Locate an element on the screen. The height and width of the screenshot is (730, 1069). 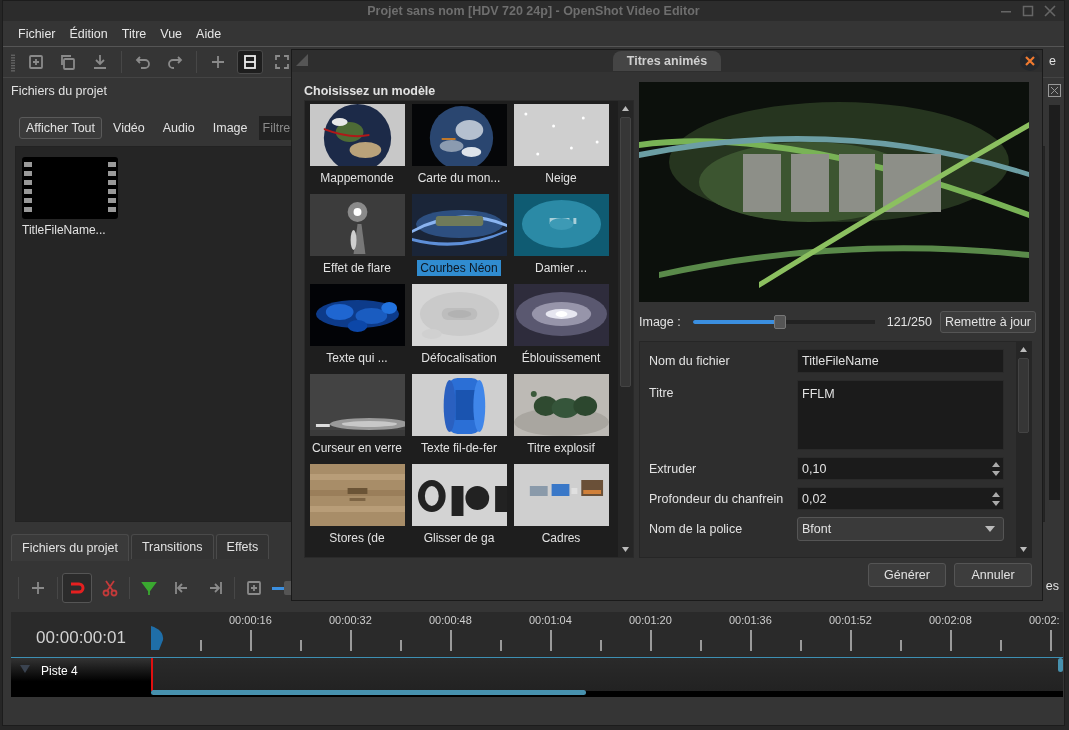
text-field: TitleFileName is located at coordinates (900, 361).